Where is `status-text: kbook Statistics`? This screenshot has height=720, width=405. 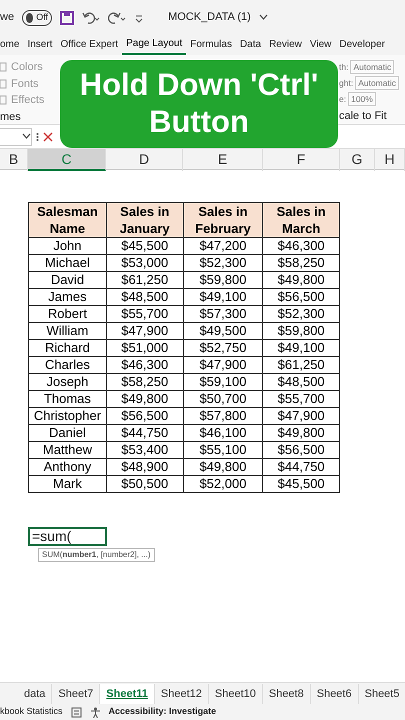 status-text: kbook Statistics is located at coordinates (31, 712).